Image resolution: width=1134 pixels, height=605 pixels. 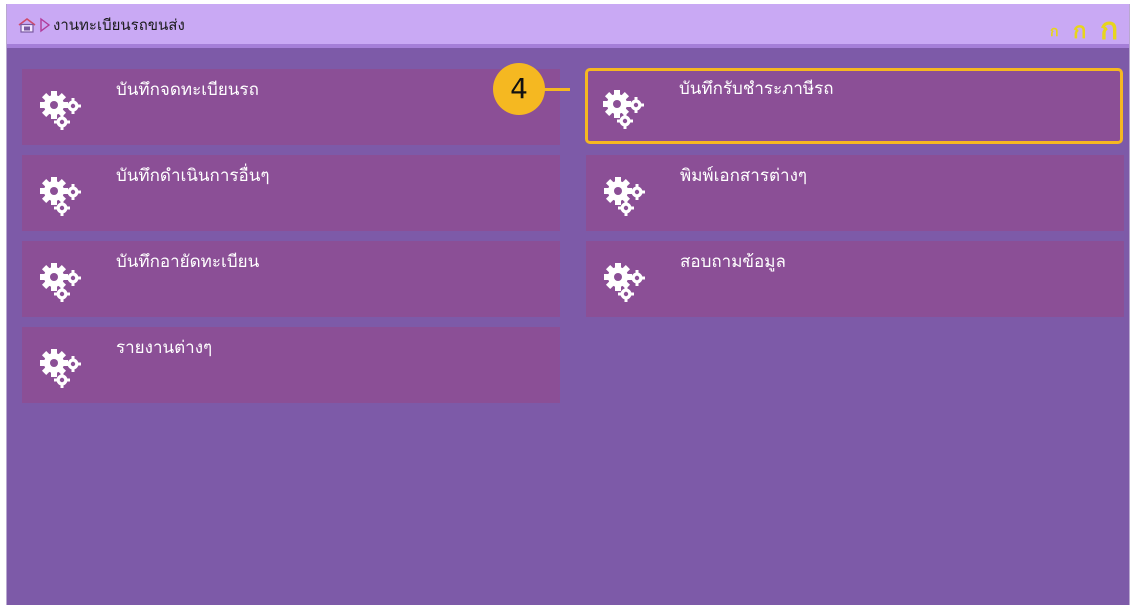 What do you see at coordinates (557, 89) in the screenshot?
I see `callout-connector` at bounding box center [557, 89].